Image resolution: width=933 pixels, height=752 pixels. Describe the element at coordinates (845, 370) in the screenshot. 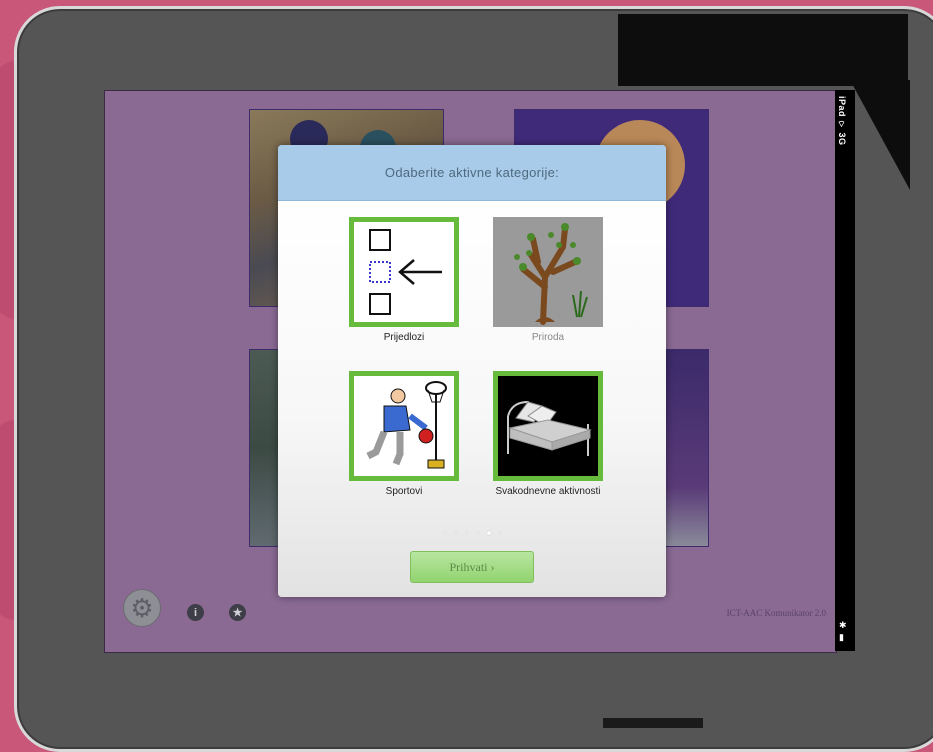

I see `status-bar: iPad ⌔ 3G ✱ ▮` at that location.